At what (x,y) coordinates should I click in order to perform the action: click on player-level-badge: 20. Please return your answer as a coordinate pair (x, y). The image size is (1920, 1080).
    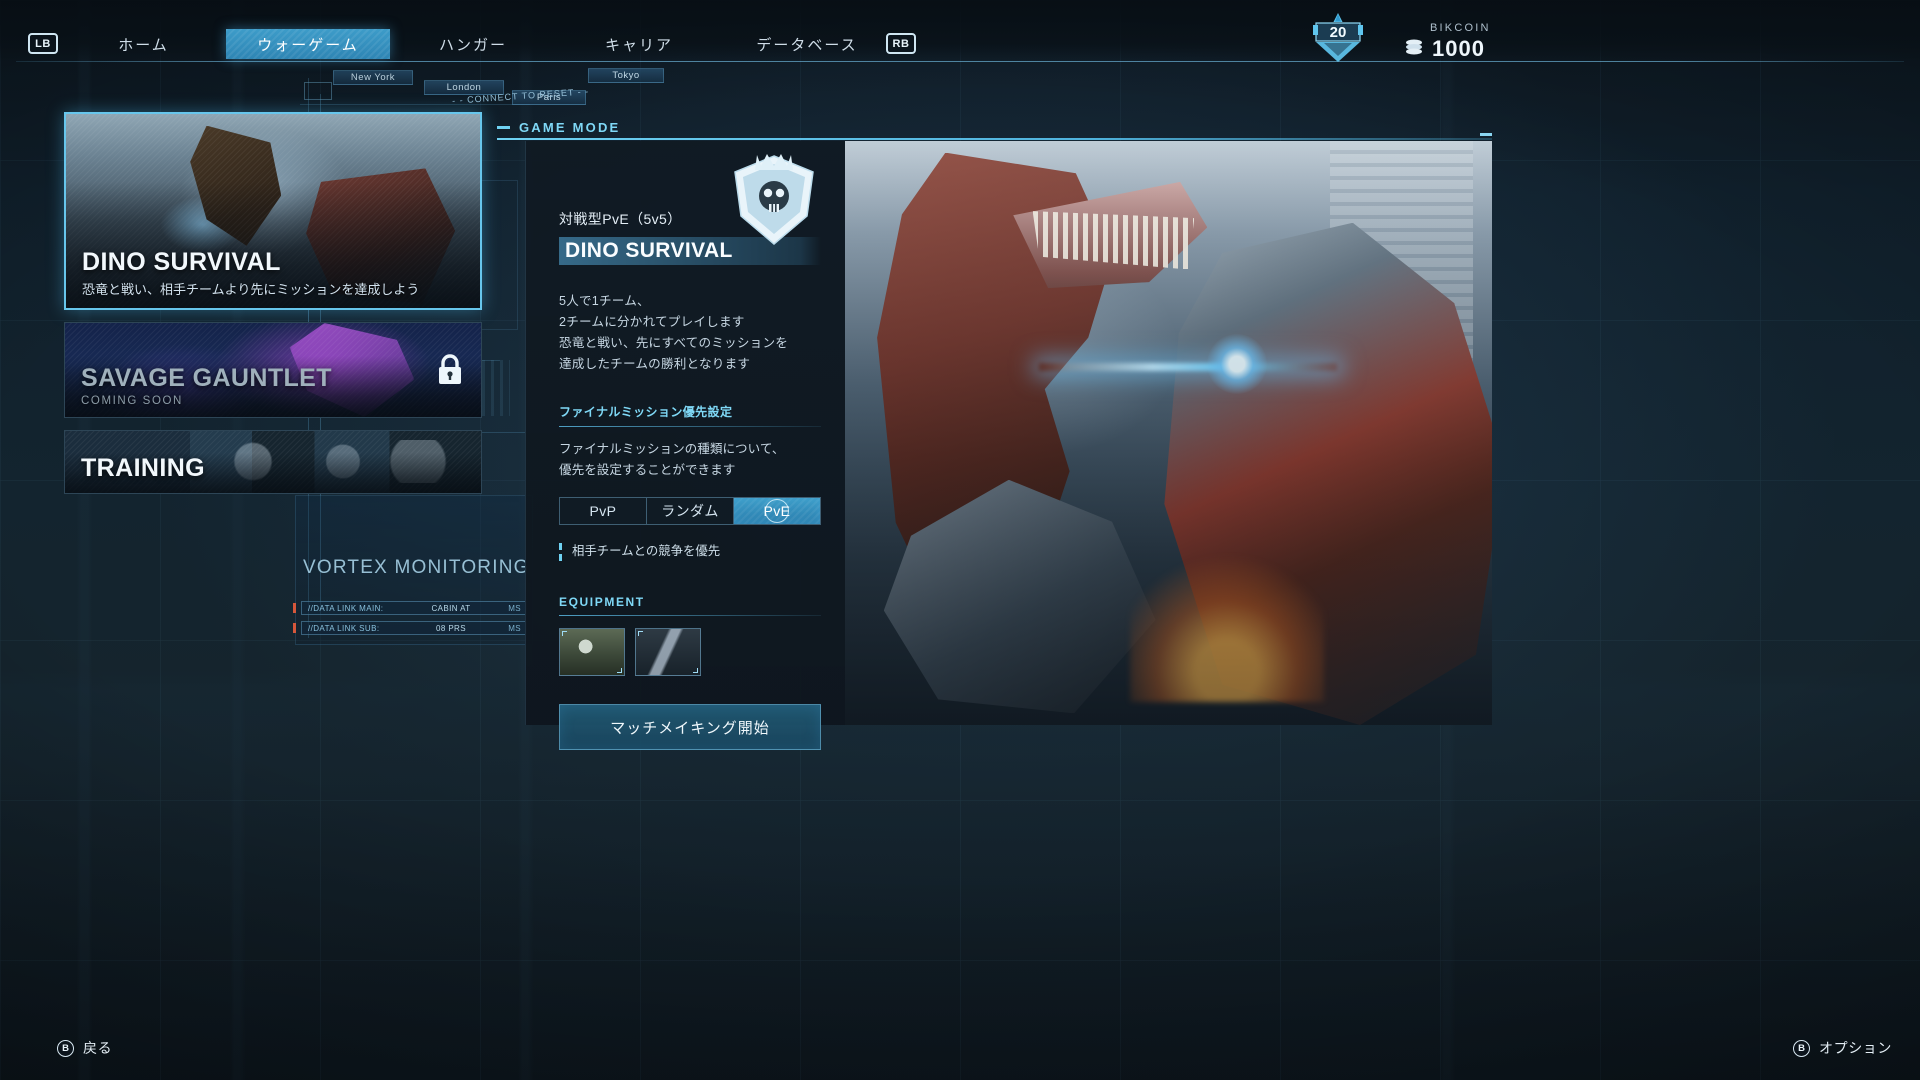
    Looking at the image, I should click on (1338, 38).